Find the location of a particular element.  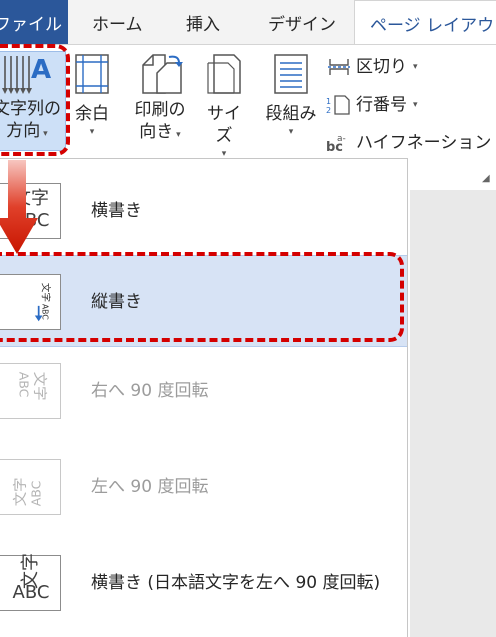

rotate-left-text-icon: 文字 ABC is located at coordinates (30, 487).